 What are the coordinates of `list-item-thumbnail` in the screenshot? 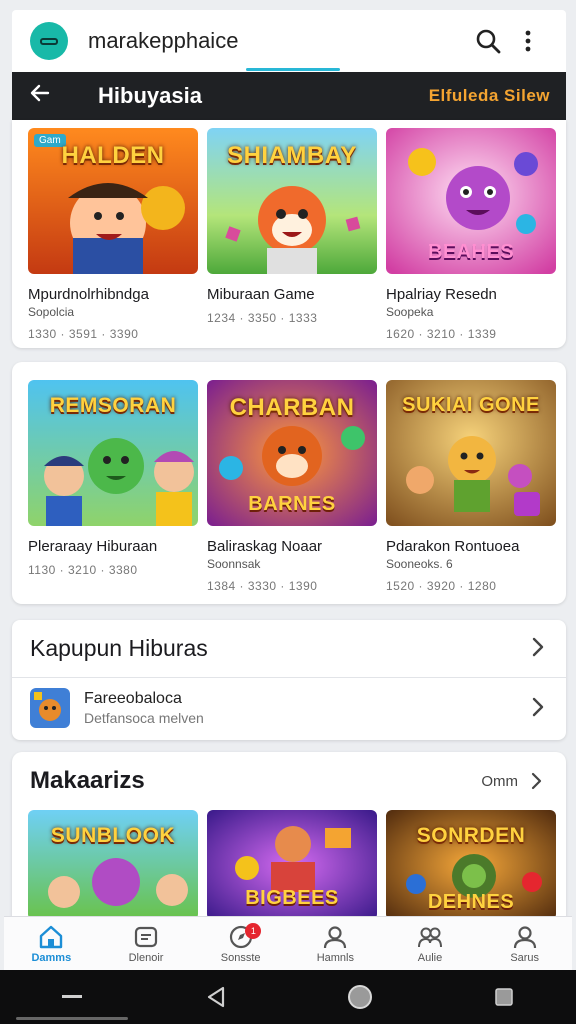 It's located at (50, 708).